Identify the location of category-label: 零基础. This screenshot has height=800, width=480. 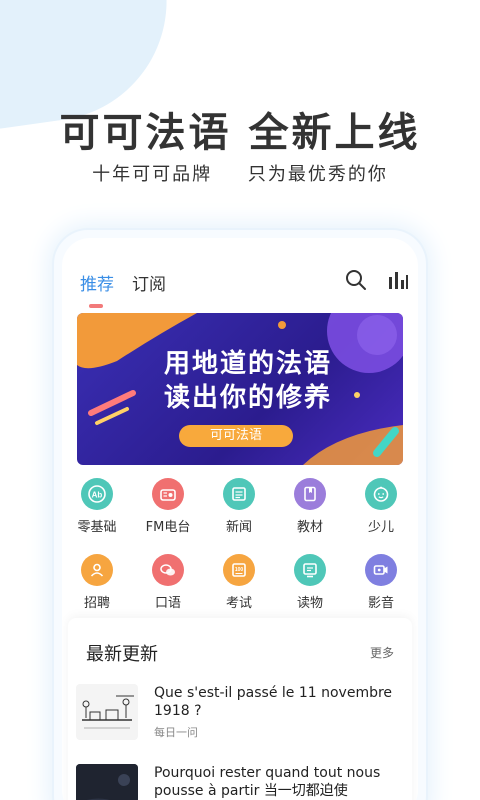
(97, 527).